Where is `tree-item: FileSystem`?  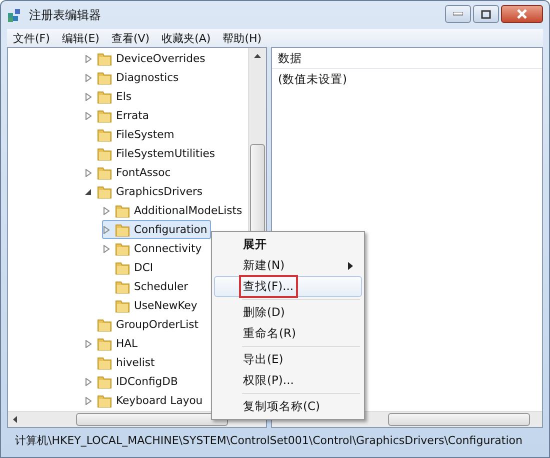
tree-item: FileSystem is located at coordinates (131, 134).